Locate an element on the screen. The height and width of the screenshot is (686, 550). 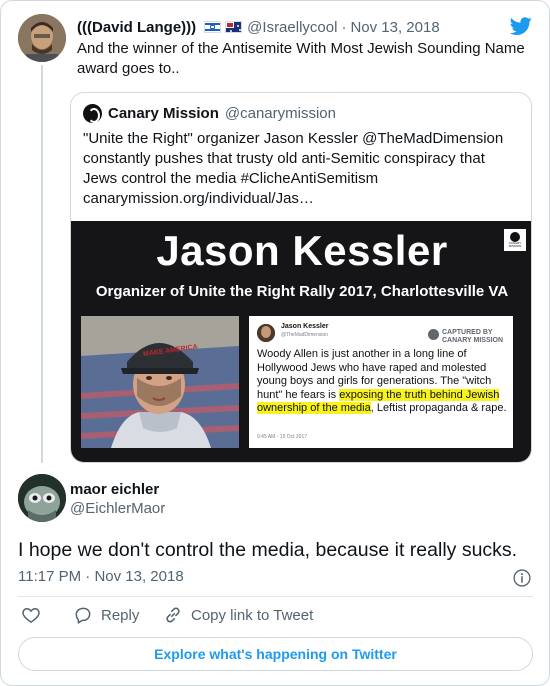
main-author-name: maor eichler is located at coordinates (114, 489).